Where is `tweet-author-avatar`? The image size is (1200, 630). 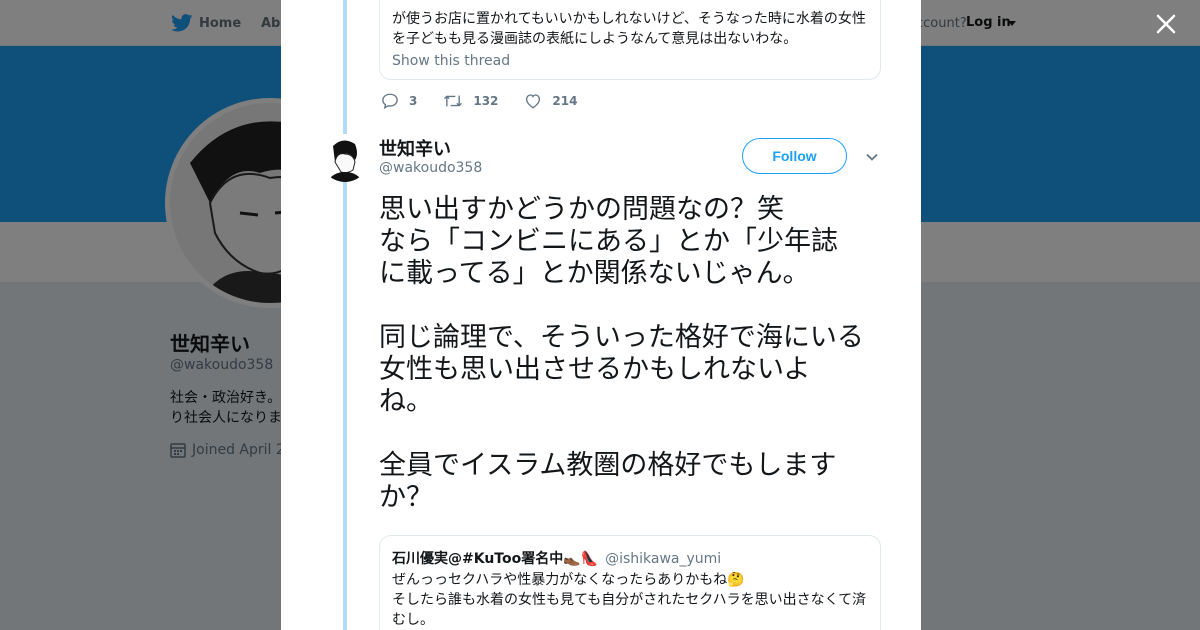
tweet-author-avatar is located at coordinates (345, 158).